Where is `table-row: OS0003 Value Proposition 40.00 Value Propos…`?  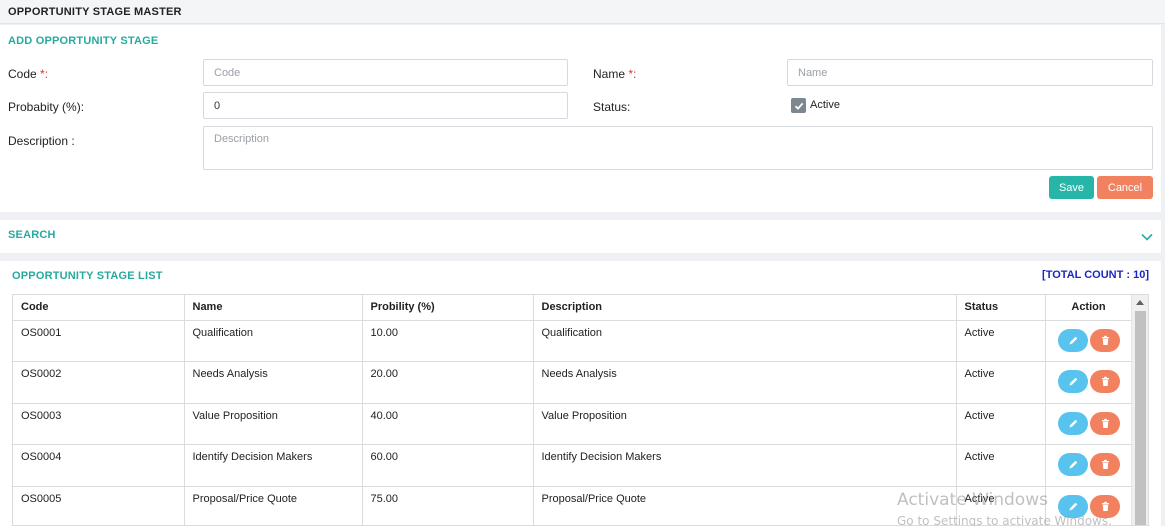
table-row: OS0003 Value Proposition 40.00 Value Propos… is located at coordinates (573, 424).